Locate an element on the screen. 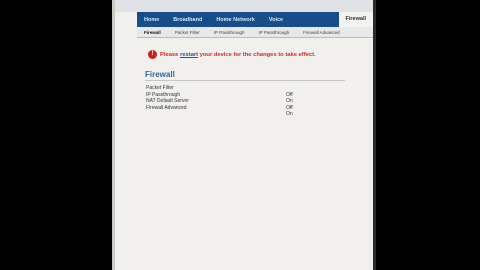  settings-row: On is located at coordinates (241, 114).